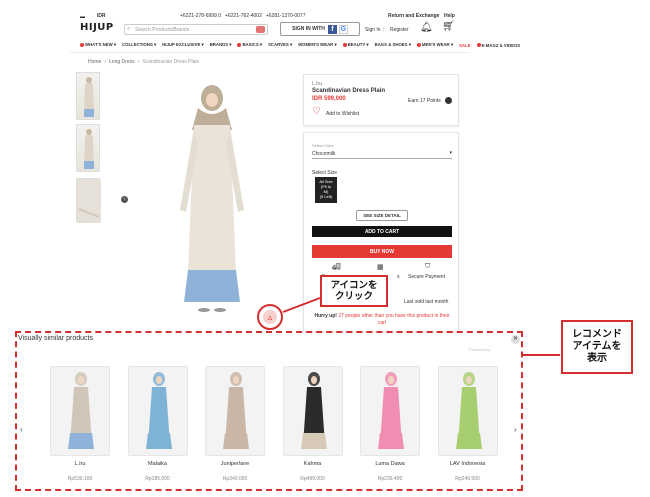 This screenshot has height=497, width=650. What do you see at coordinates (390, 479) in the screenshot?
I see `similar-product-price: Rp239,400` at bounding box center [390, 479].